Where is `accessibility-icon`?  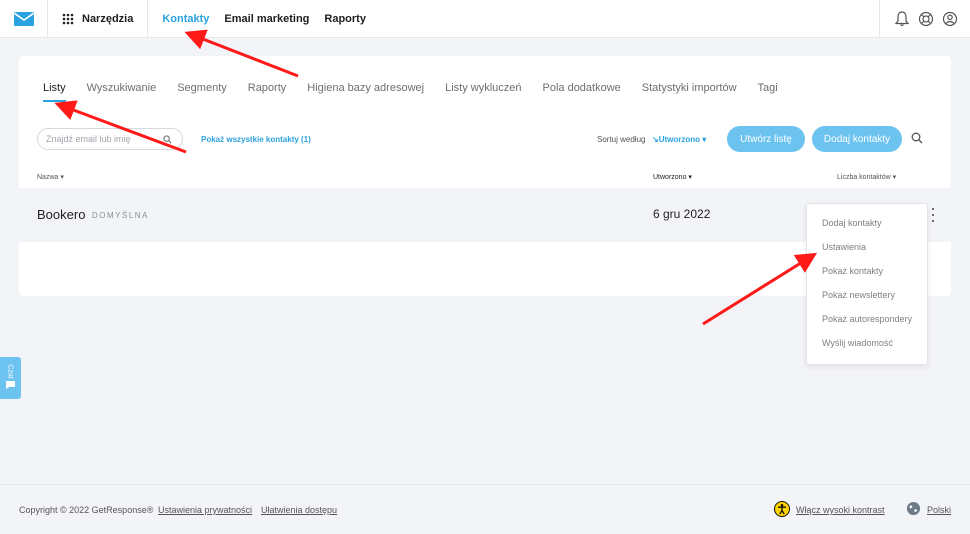 accessibility-icon is located at coordinates (782, 509).